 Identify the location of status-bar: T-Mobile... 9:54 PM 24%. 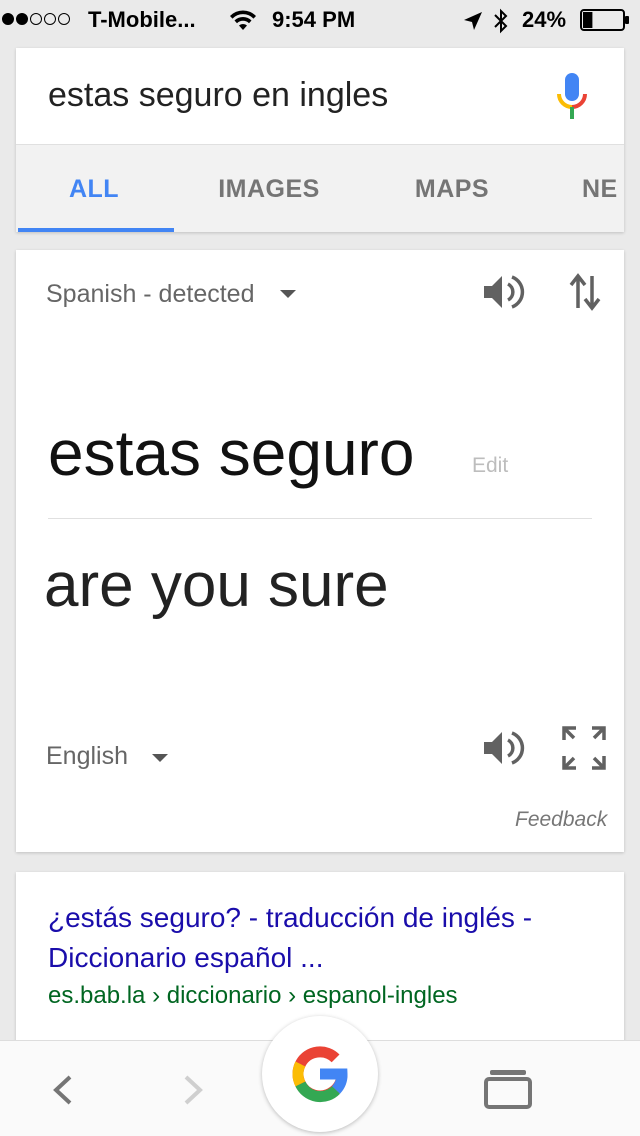
(320, 20).